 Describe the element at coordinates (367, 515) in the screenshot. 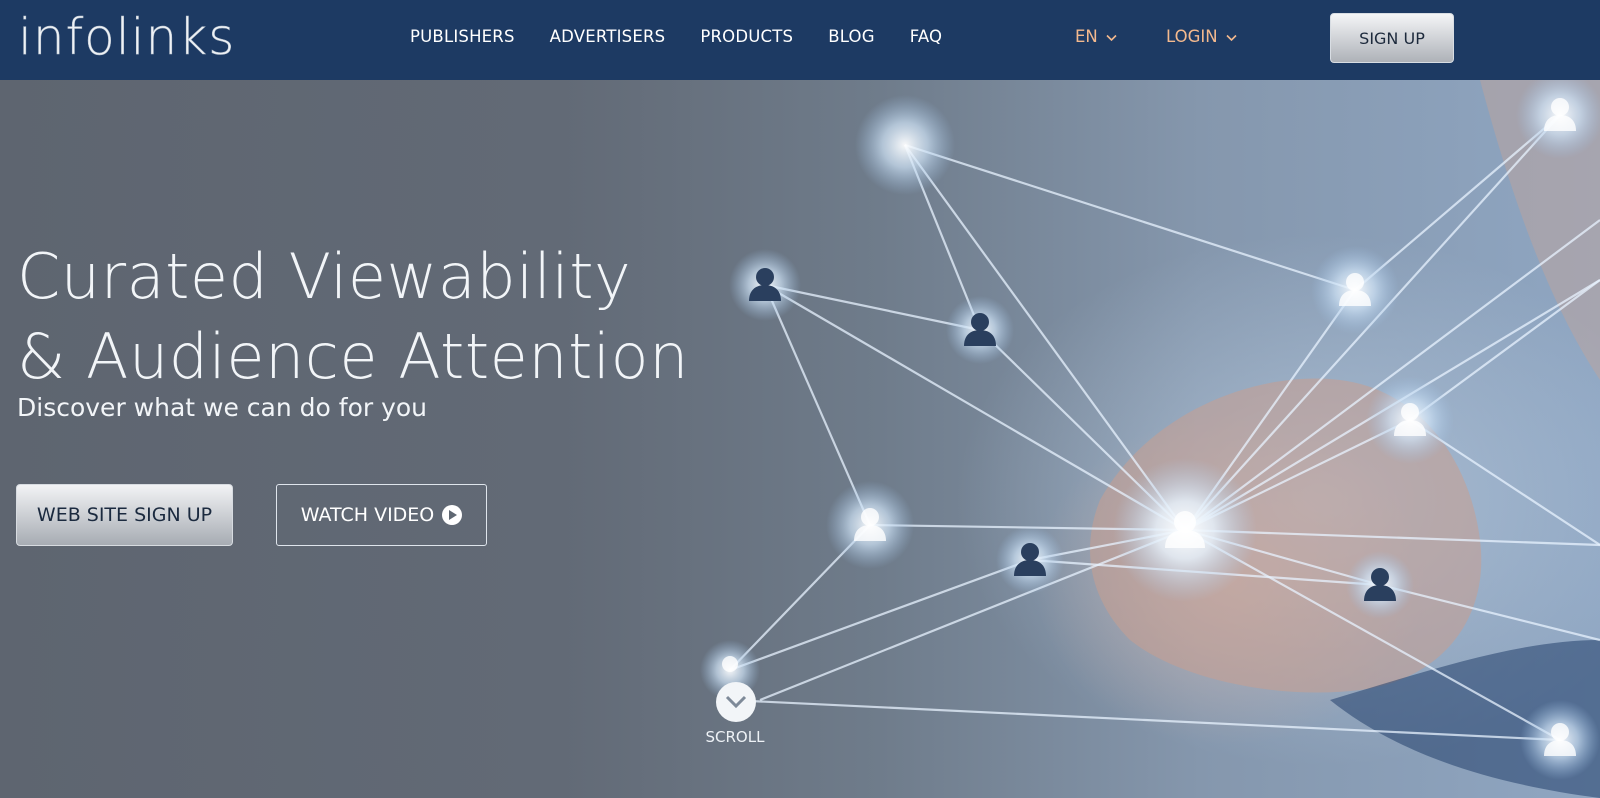

I see `watch-video-label: WATCH VIDEO` at that location.